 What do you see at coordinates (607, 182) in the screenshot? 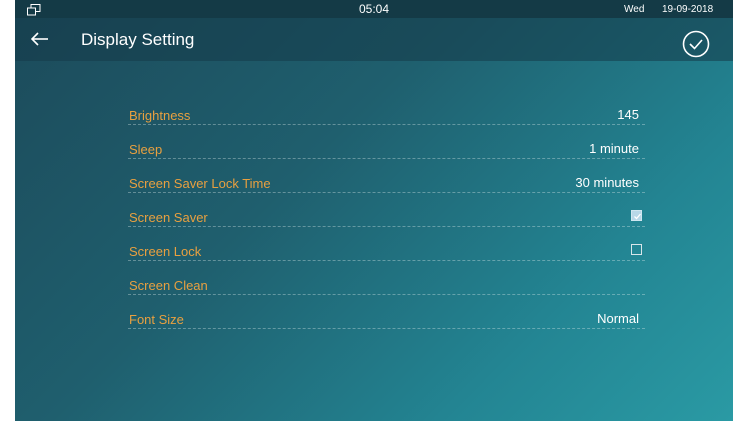
I see `setting-value: 30 minutes` at bounding box center [607, 182].